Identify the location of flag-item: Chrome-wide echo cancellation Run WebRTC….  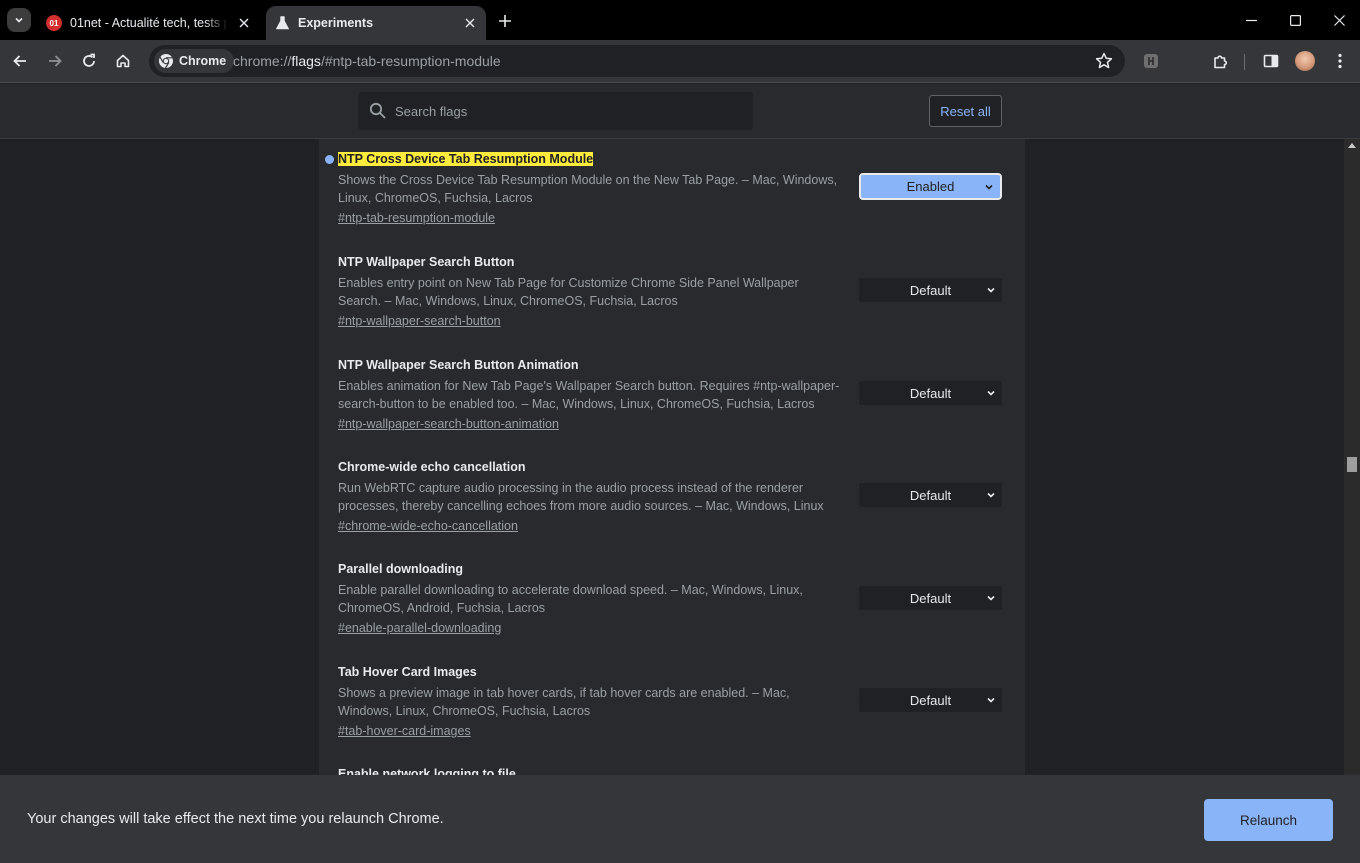
(672, 497).